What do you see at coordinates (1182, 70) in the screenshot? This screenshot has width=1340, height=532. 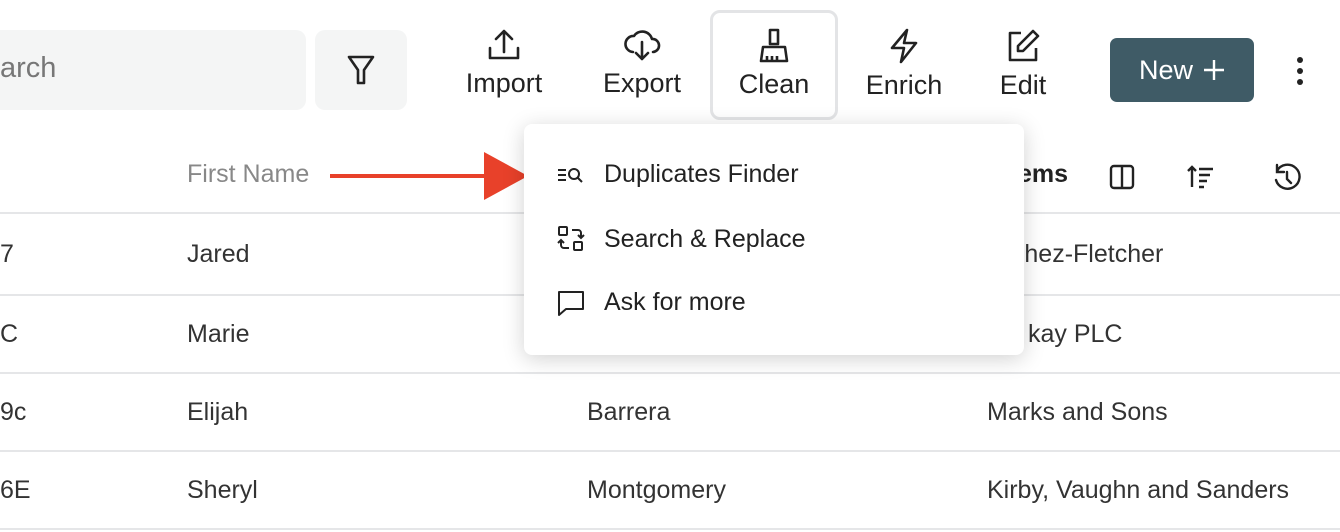 I see `new-button: New` at bounding box center [1182, 70].